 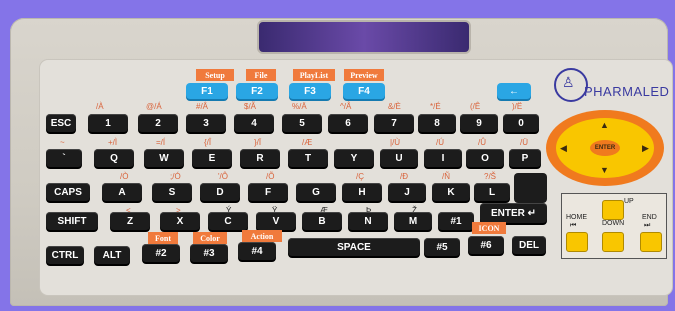 I want to click on tag-action: Action, so click(x=262, y=236).